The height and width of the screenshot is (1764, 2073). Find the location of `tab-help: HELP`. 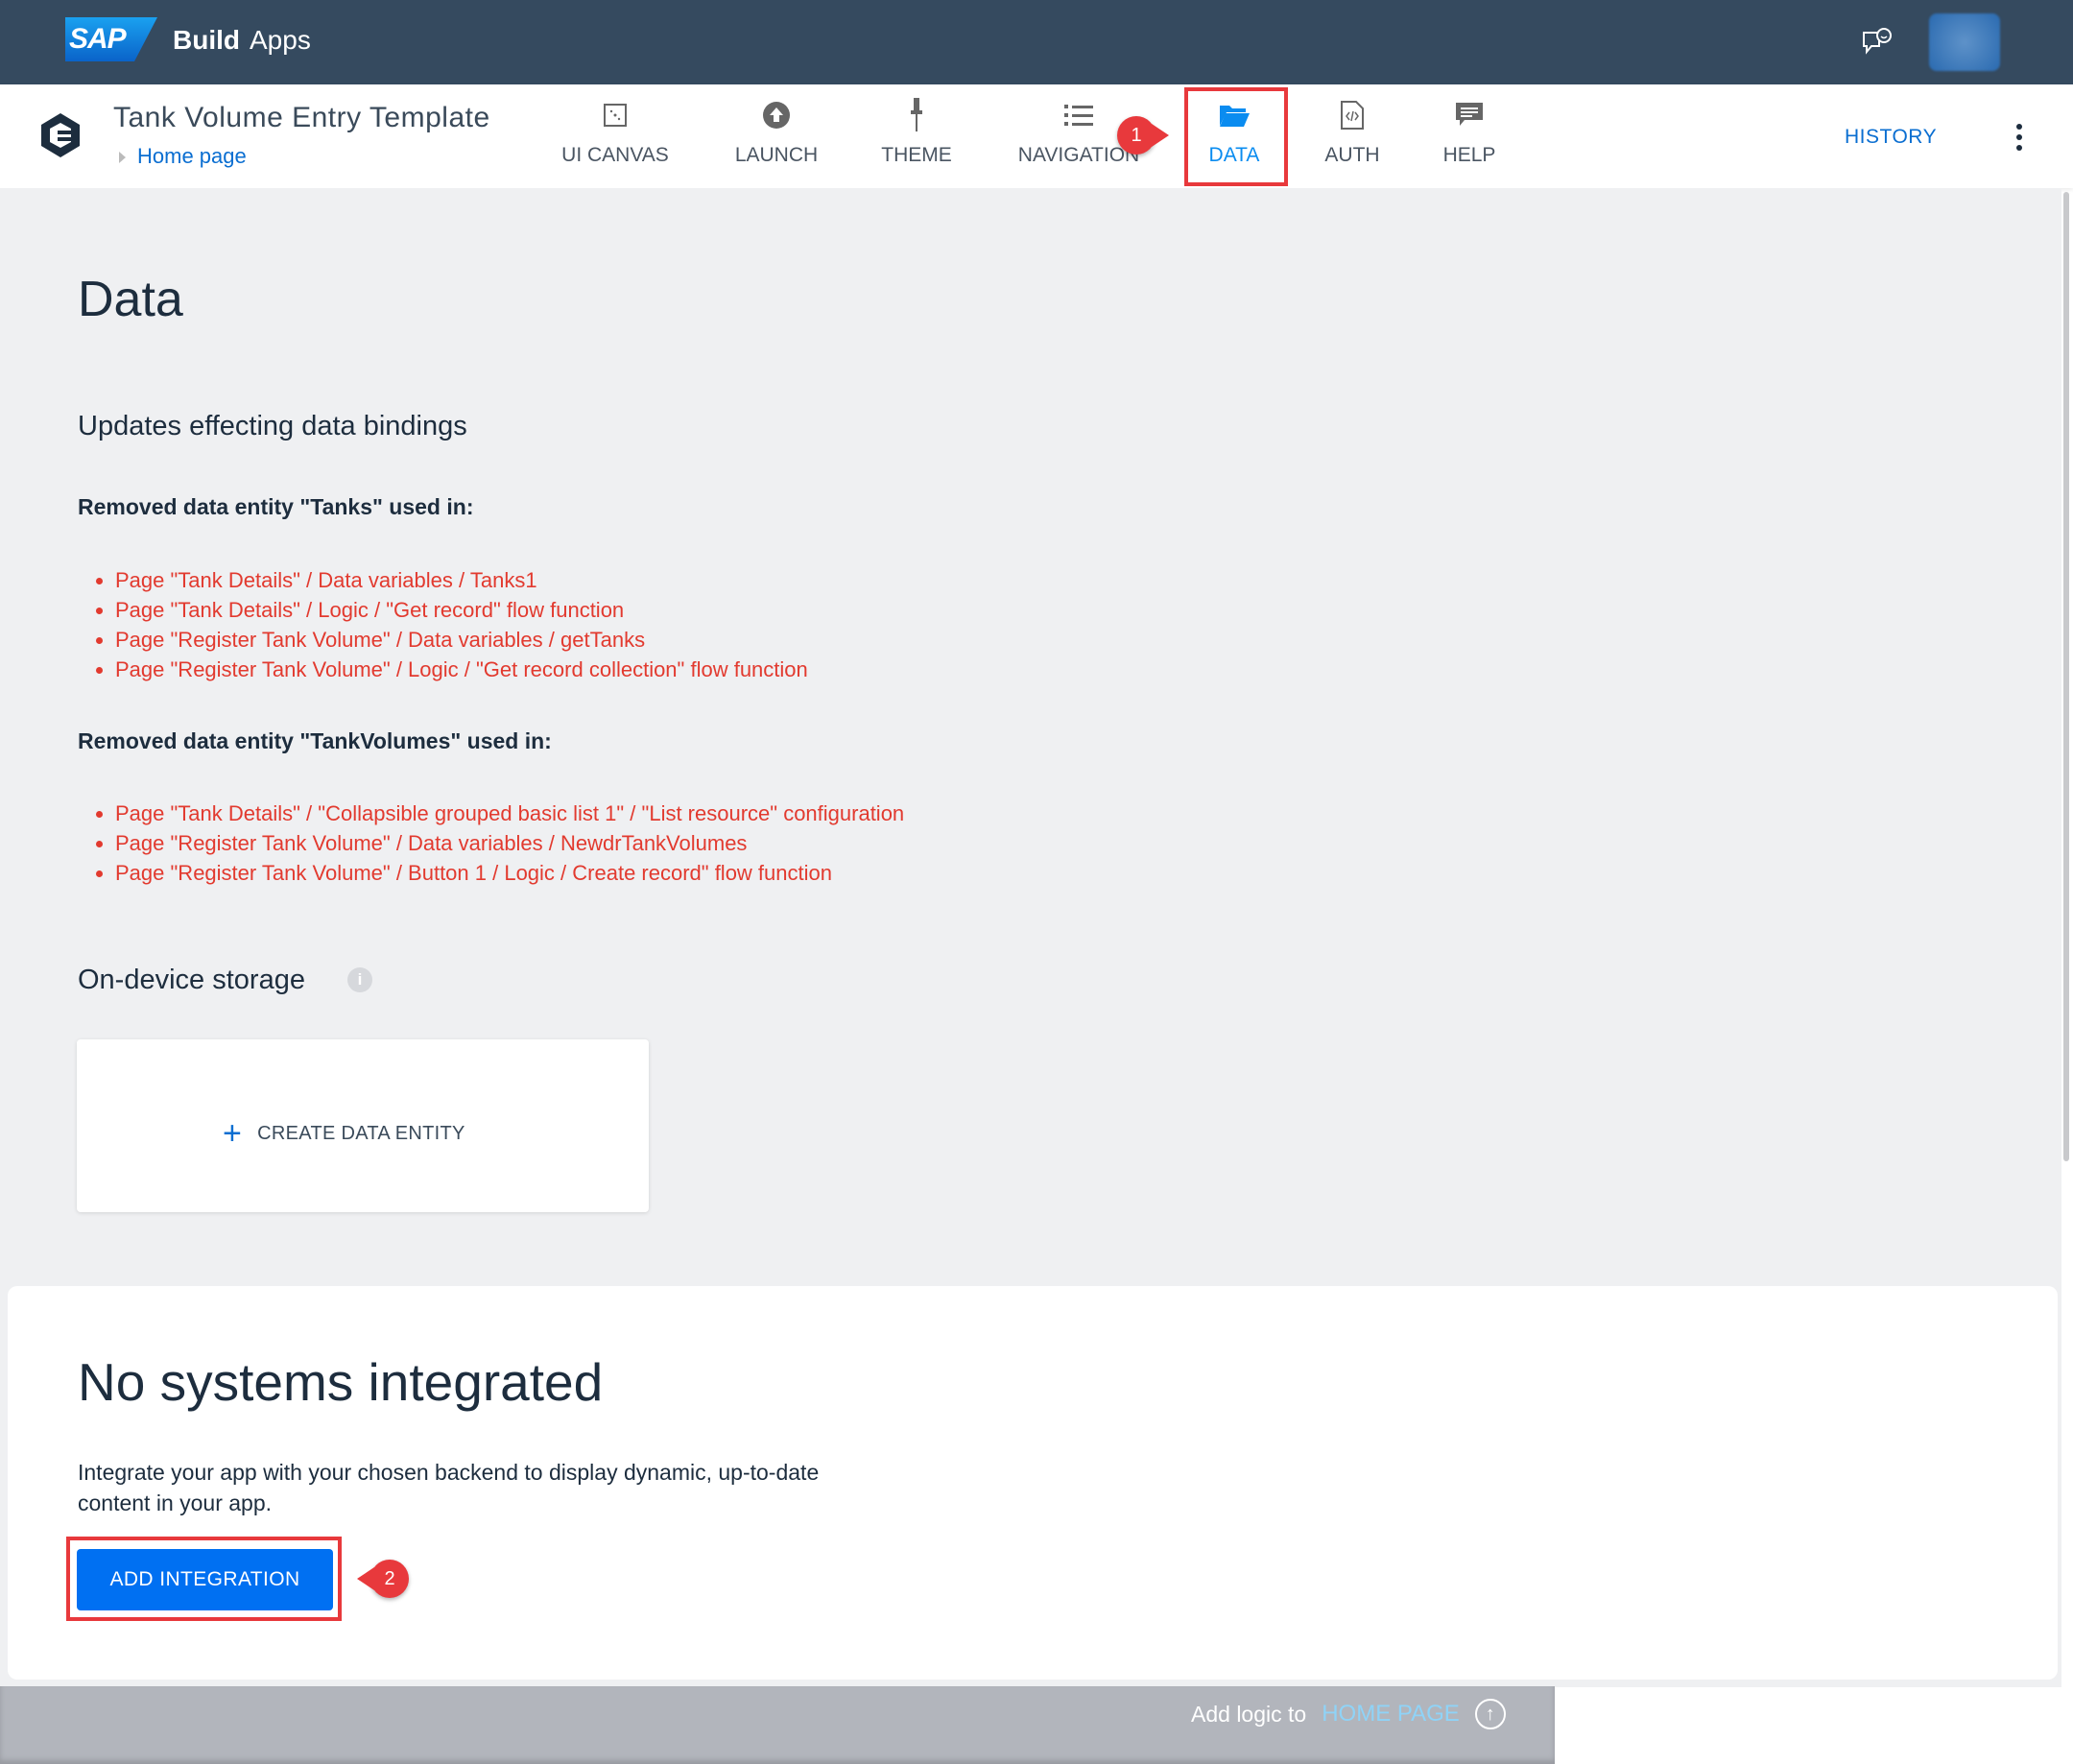

tab-help: HELP is located at coordinates (1469, 131).